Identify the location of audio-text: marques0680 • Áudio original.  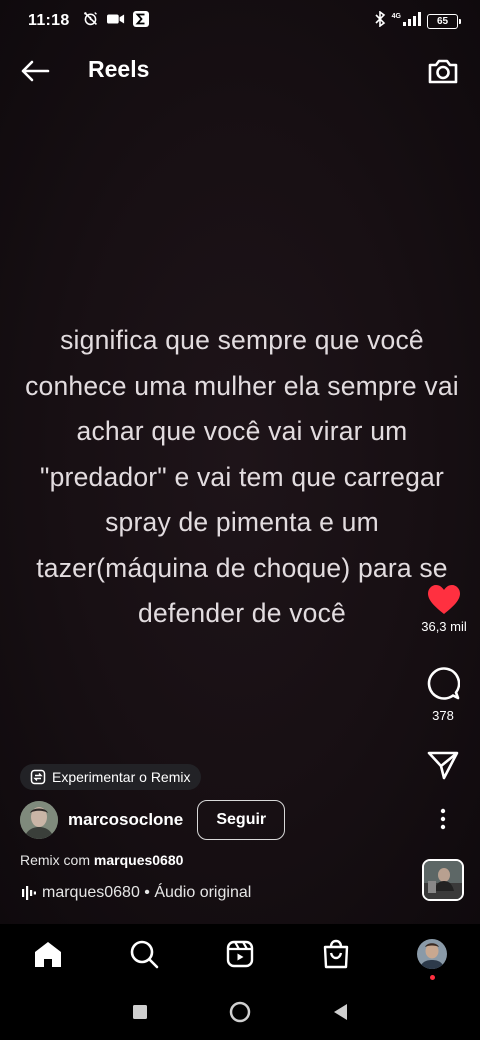
(147, 892).